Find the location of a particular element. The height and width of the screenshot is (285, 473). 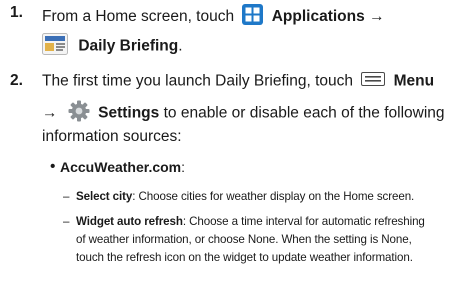

source-name: AccuWeather.com is located at coordinates (121, 167).